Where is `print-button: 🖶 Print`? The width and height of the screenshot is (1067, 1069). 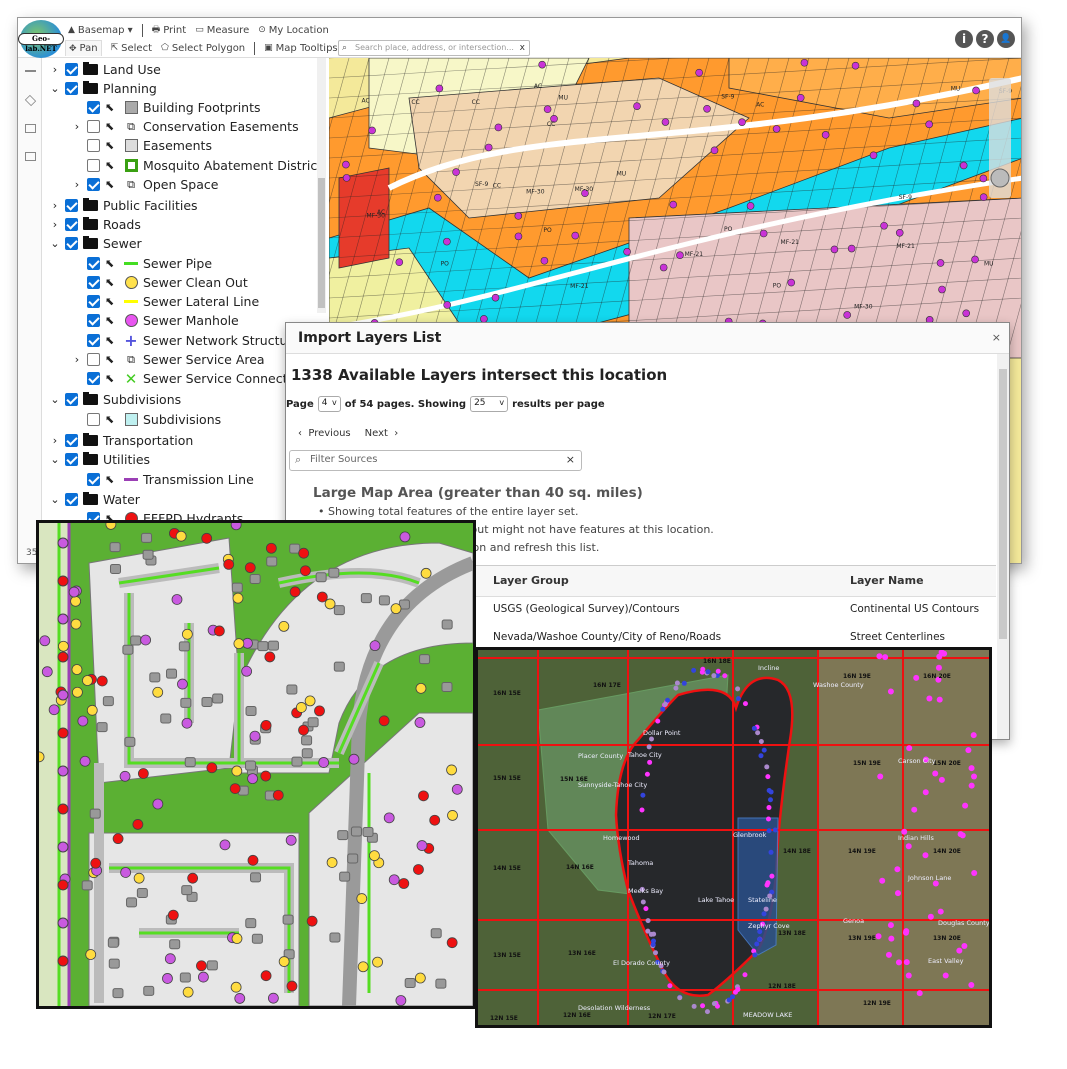 print-button: 🖶 Print is located at coordinates (169, 30).